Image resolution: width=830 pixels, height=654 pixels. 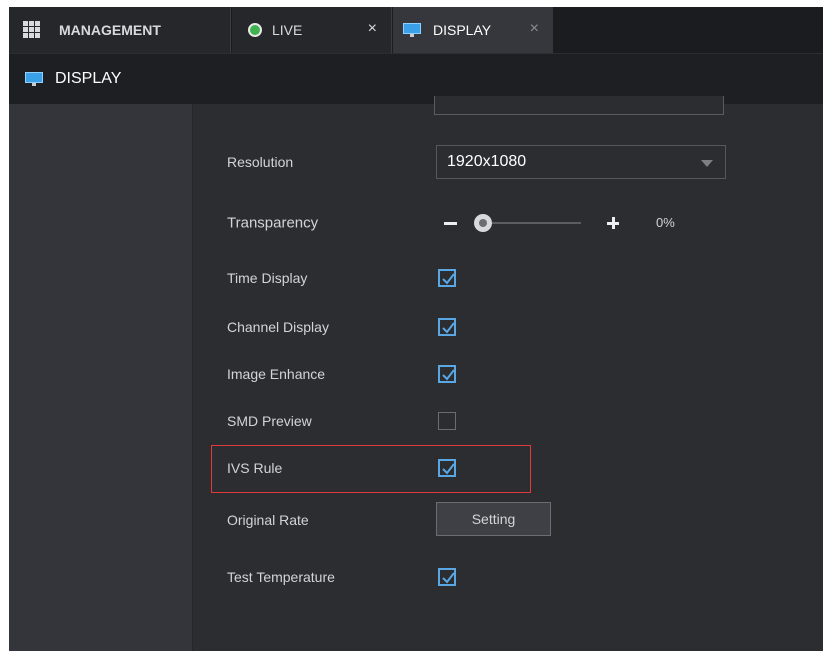 I want to click on image-enhance-checkbox, so click(x=447, y=374).